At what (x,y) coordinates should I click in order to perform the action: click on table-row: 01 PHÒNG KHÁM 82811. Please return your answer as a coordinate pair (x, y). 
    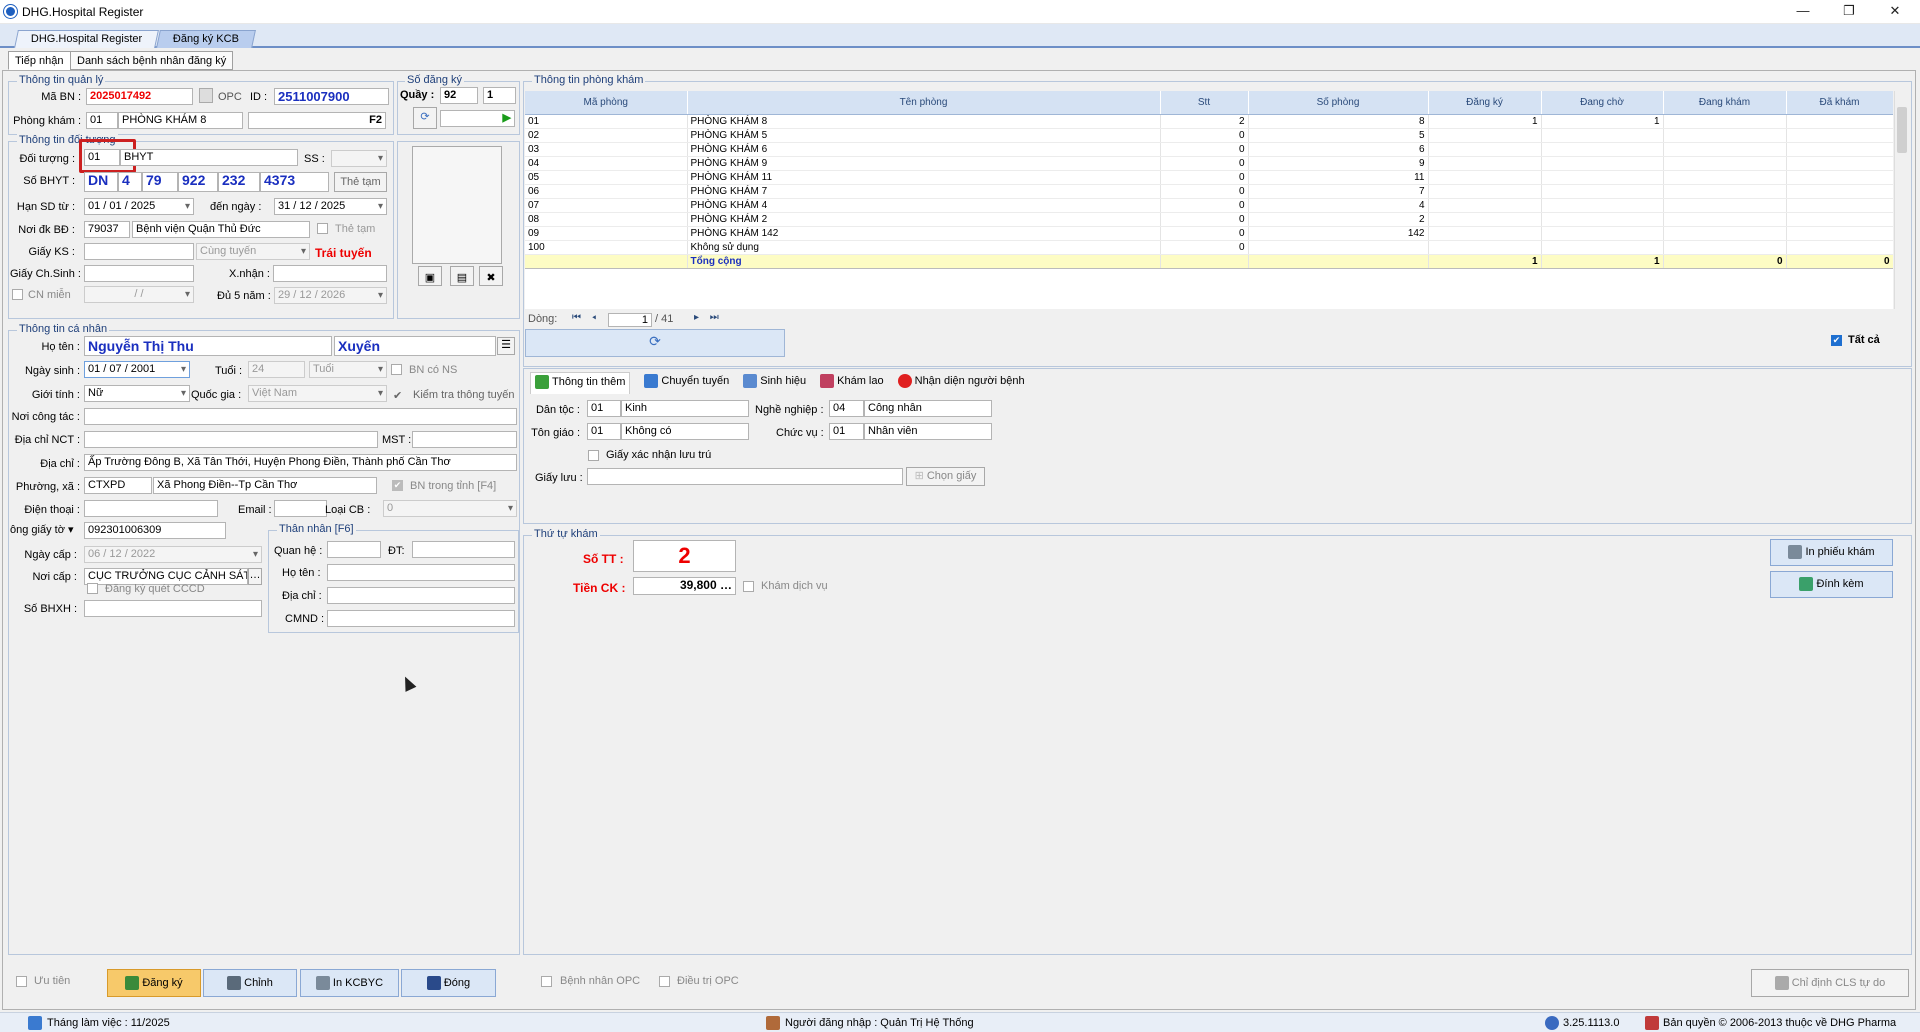
    Looking at the image, I should click on (1209, 121).